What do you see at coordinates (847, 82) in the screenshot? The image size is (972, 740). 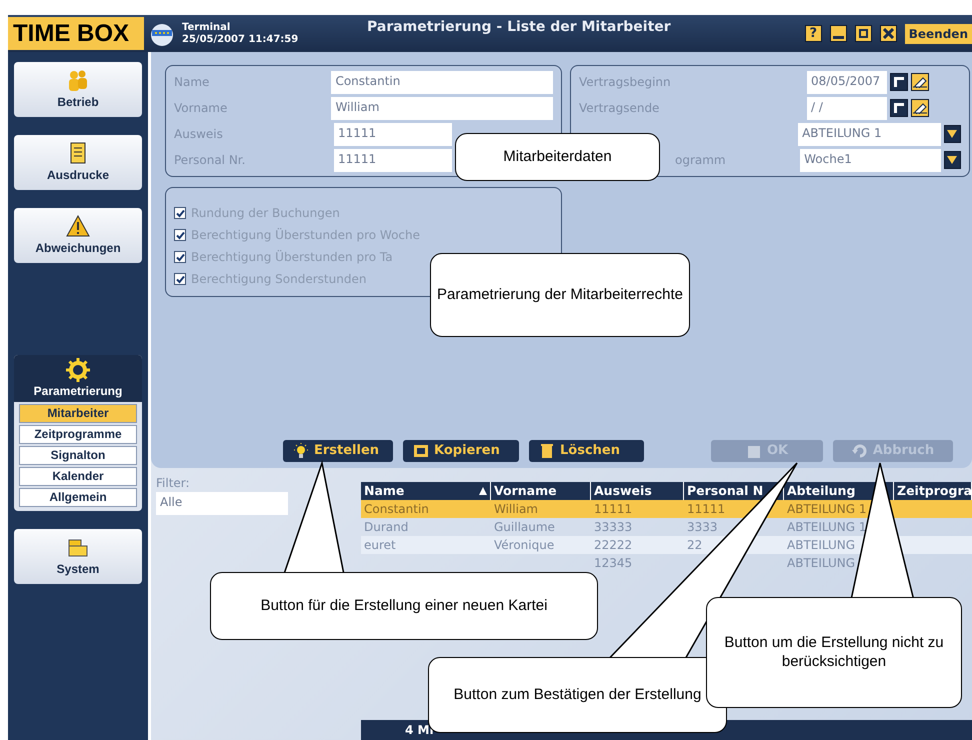 I see `date-field: 08/05/2007` at bounding box center [847, 82].